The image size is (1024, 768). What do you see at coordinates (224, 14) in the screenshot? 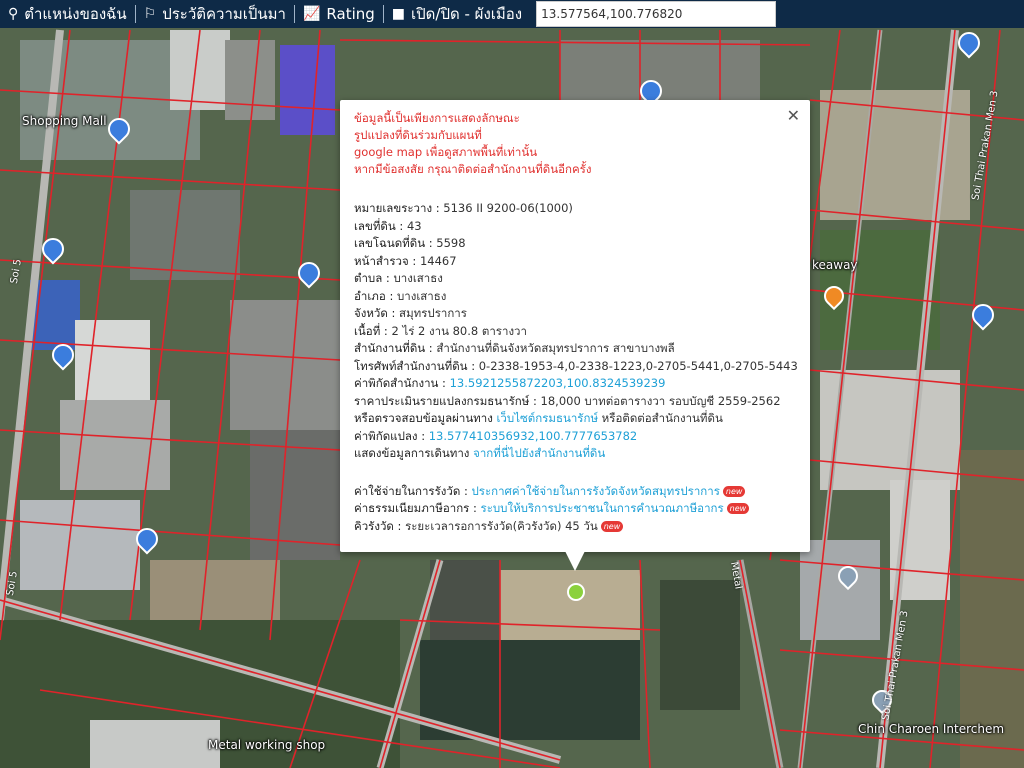
I see `history-label: ประวัติความเป็นมา` at bounding box center [224, 14].